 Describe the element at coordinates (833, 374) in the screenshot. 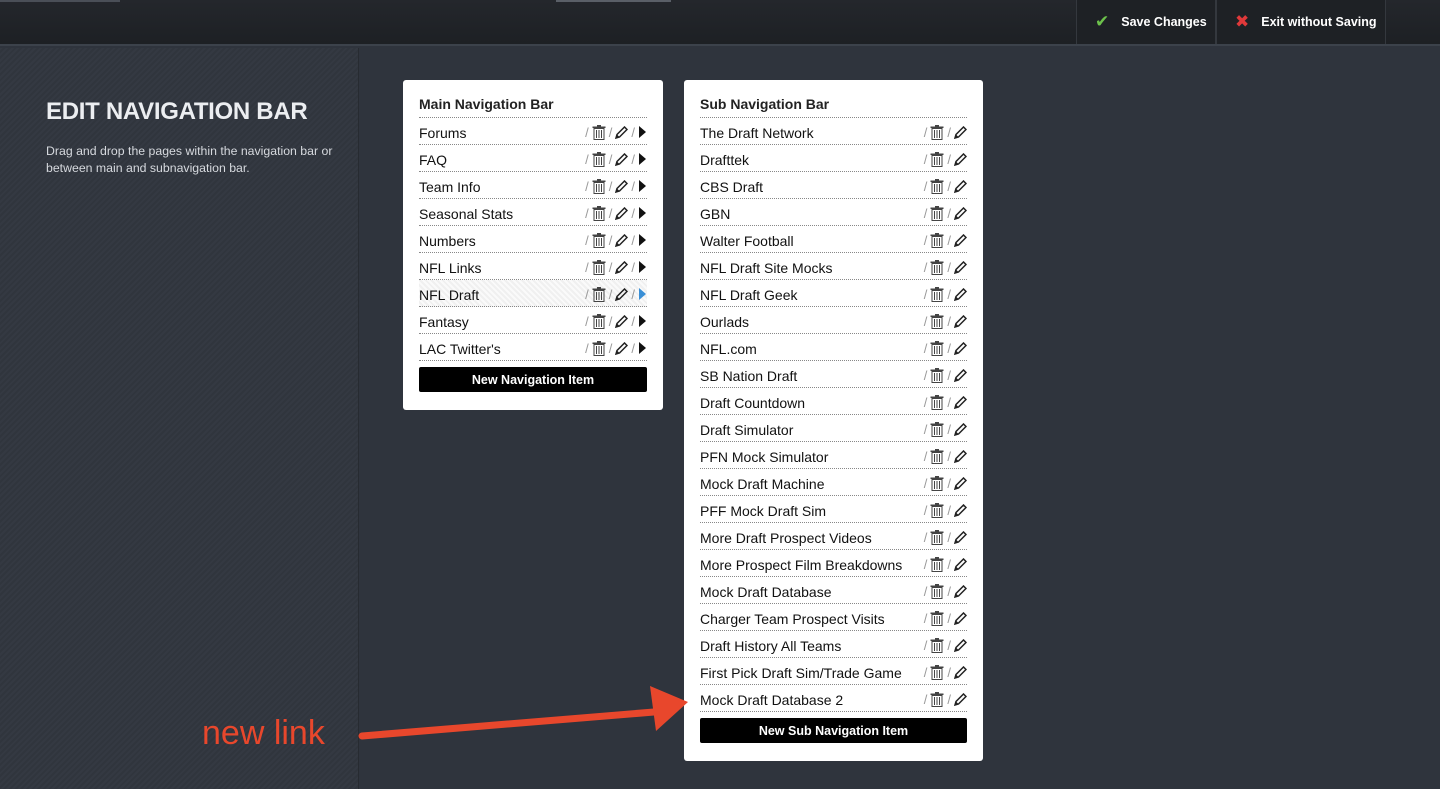

I see `nav-item-row: SB Nation Draft / /` at that location.